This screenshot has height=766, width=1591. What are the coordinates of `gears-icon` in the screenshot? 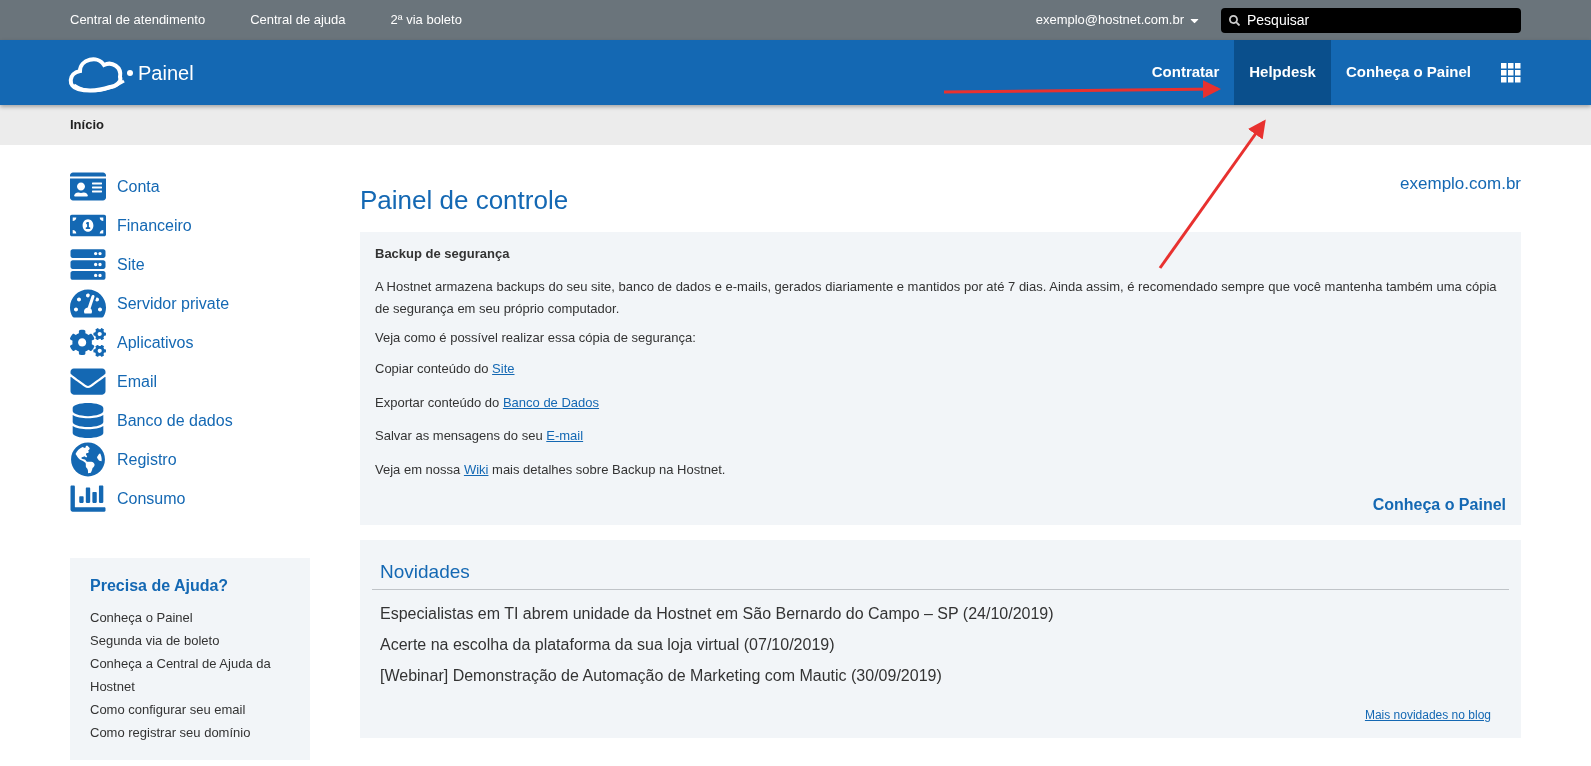 It's located at (88, 342).